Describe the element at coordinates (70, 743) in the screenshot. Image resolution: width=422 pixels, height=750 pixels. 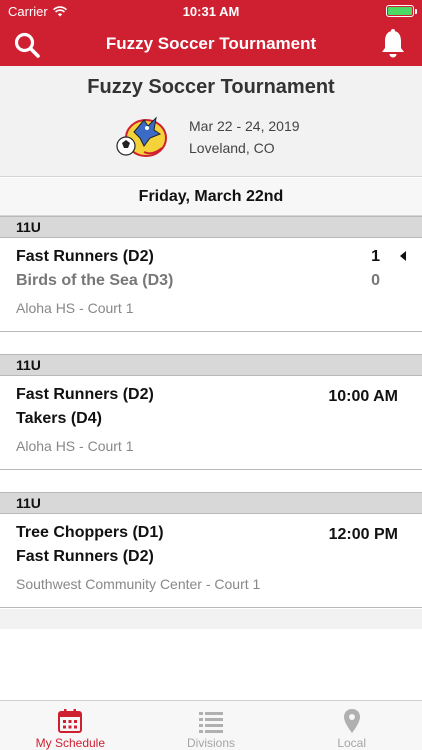
I see `tab-label: My Schedule` at that location.